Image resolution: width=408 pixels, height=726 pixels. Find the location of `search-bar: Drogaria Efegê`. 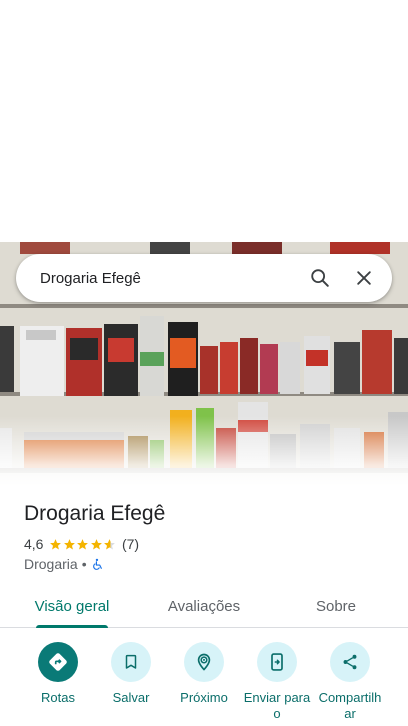

search-bar: Drogaria Efegê is located at coordinates (204, 278).